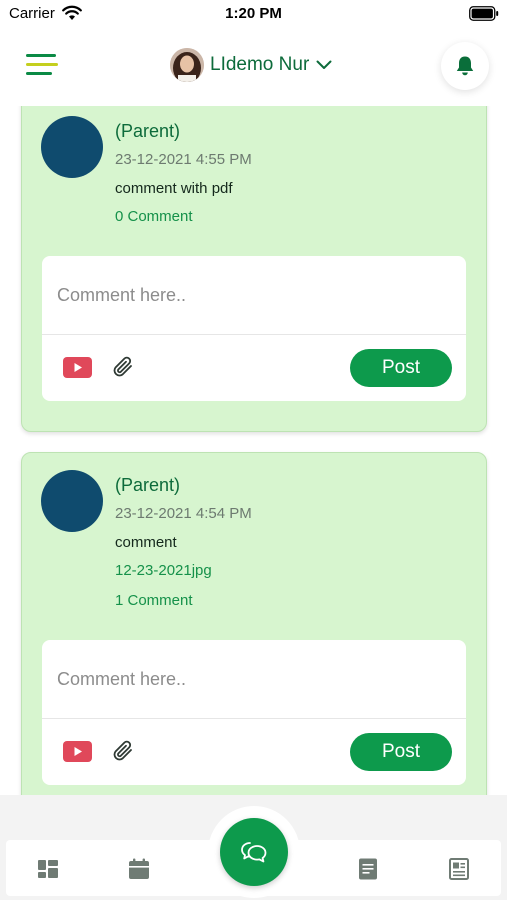 This screenshot has width=507, height=900. I want to click on chat-icon, so click(254, 852).